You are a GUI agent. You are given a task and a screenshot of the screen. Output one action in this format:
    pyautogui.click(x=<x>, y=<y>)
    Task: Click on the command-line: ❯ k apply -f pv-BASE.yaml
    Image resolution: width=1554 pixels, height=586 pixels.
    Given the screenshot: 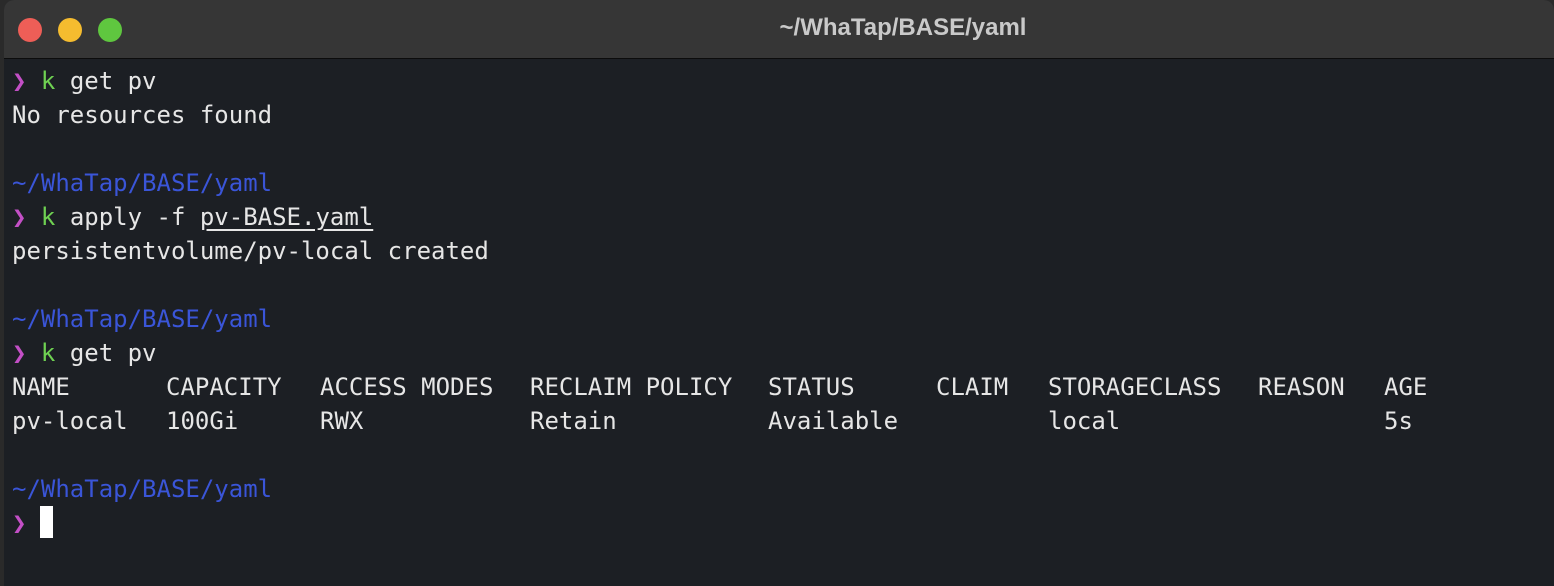 What is the action you would take?
    pyautogui.click(x=783, y=217)
    